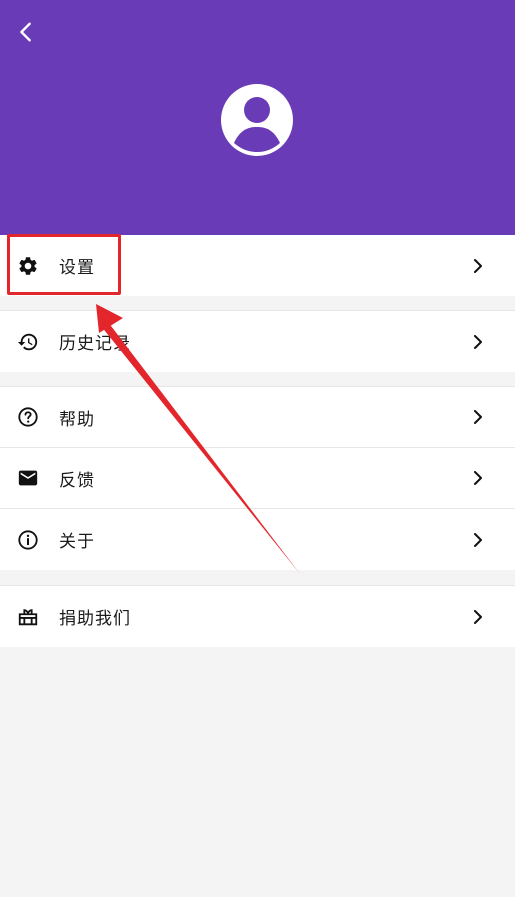 The height and width of the screenshot is (897, 515). Describe the element at coordinates (28, 417) in the screenshot. I see `help-circle-icon` at that location.